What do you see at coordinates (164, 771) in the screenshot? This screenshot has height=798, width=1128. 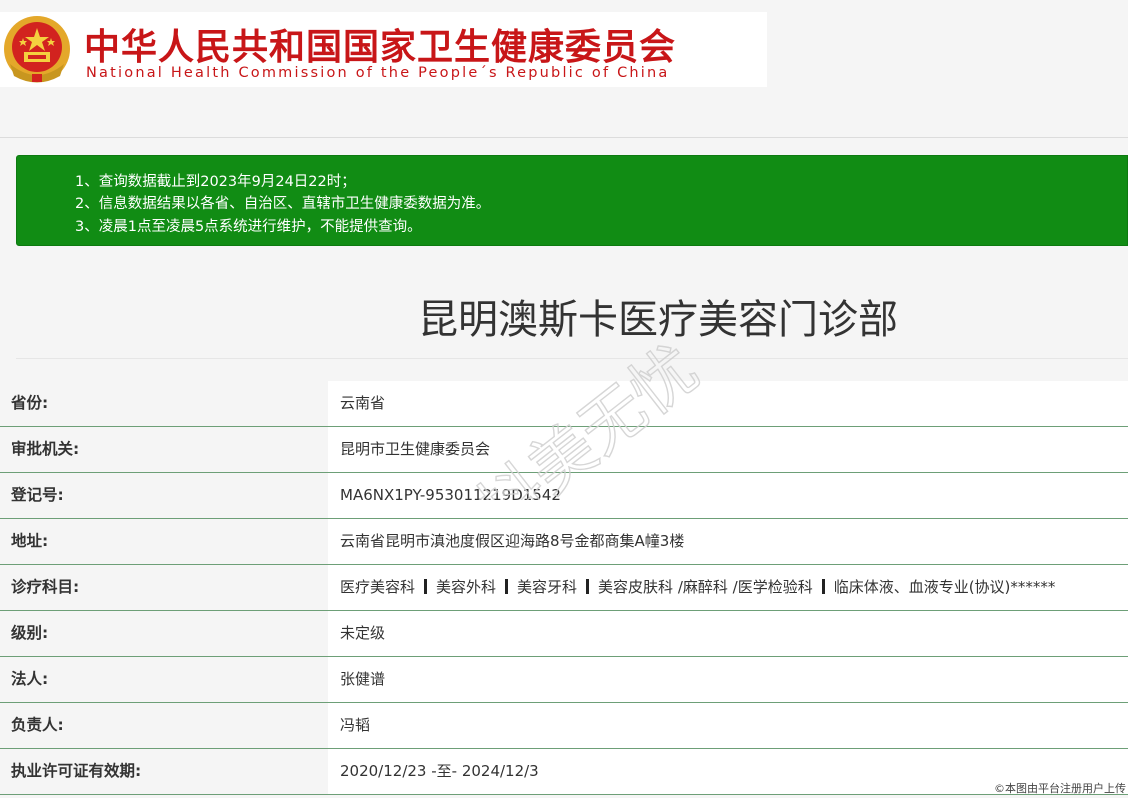 I see `row-label: 执业许可证有效期:` at bounding box center [164, 771].